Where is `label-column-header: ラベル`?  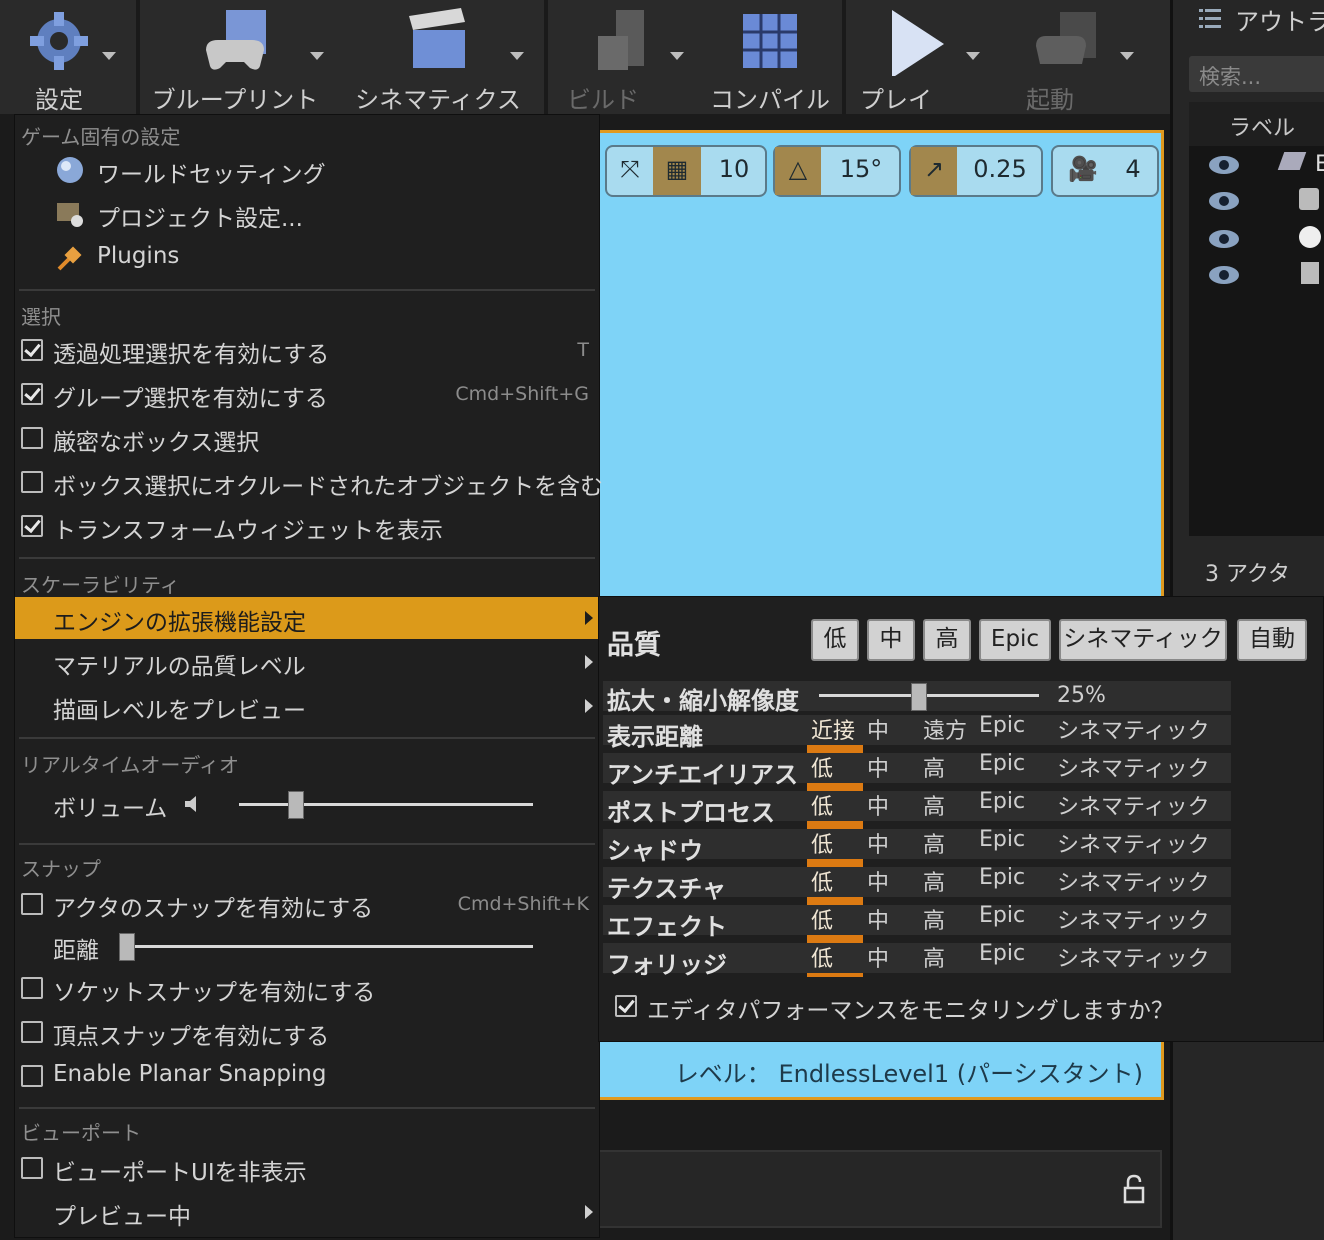 label-column-header: ラベル is located at coordinates (1256, 124).